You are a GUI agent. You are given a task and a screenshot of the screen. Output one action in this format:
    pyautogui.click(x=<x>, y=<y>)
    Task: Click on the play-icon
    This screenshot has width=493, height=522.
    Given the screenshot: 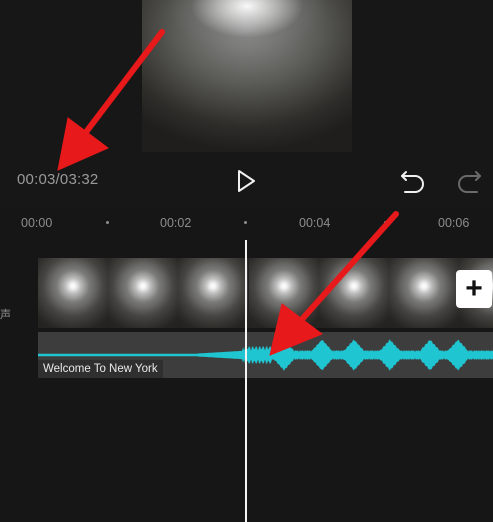 What is the action you would take?
    pyautogui.click(x=246, y=181)
    